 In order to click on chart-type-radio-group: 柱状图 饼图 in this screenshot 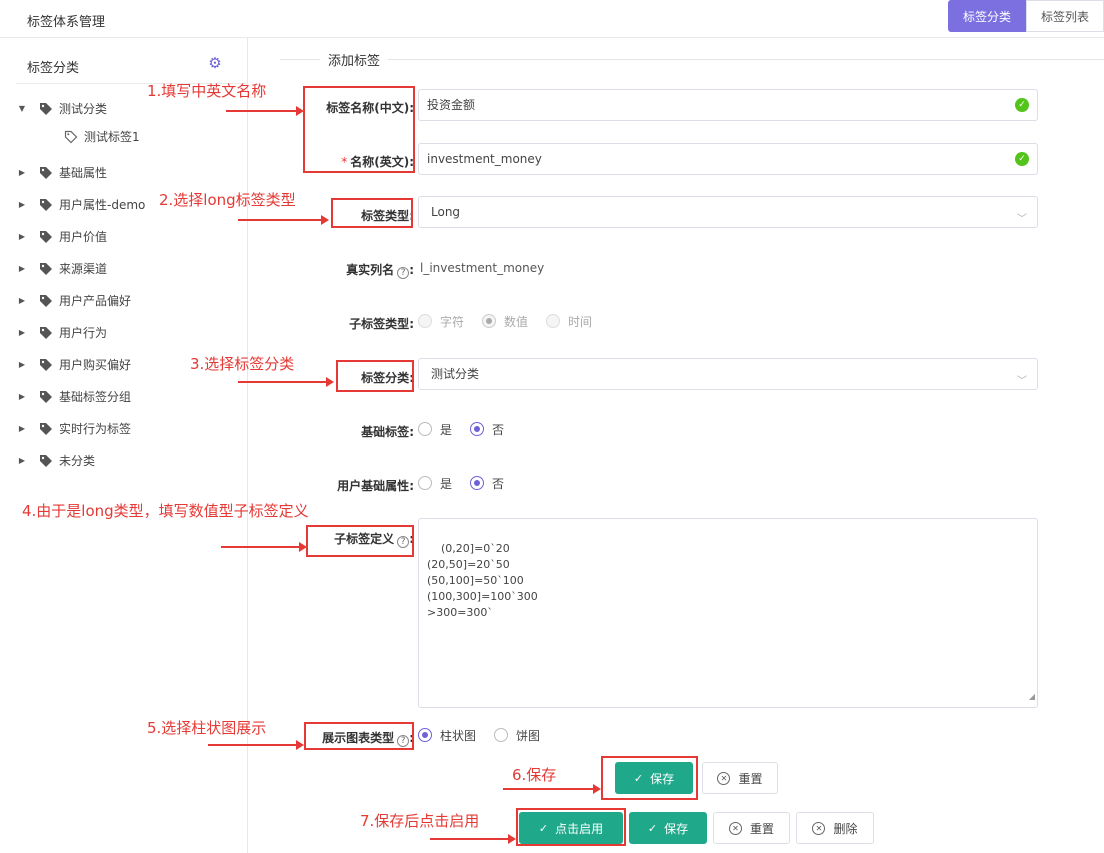, I will do `click(488, 735)`.